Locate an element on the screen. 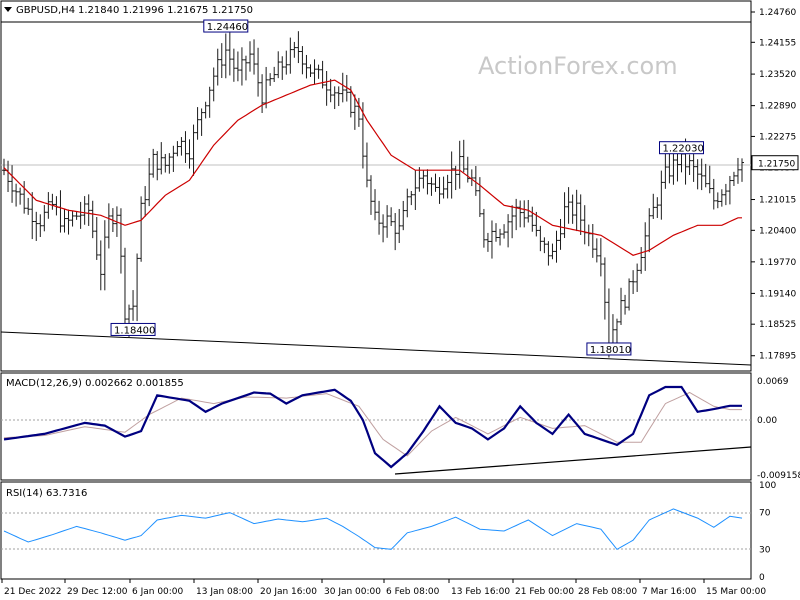  x-tick-label: 28 Feb 08:00 is located at coordinates (607, 592).